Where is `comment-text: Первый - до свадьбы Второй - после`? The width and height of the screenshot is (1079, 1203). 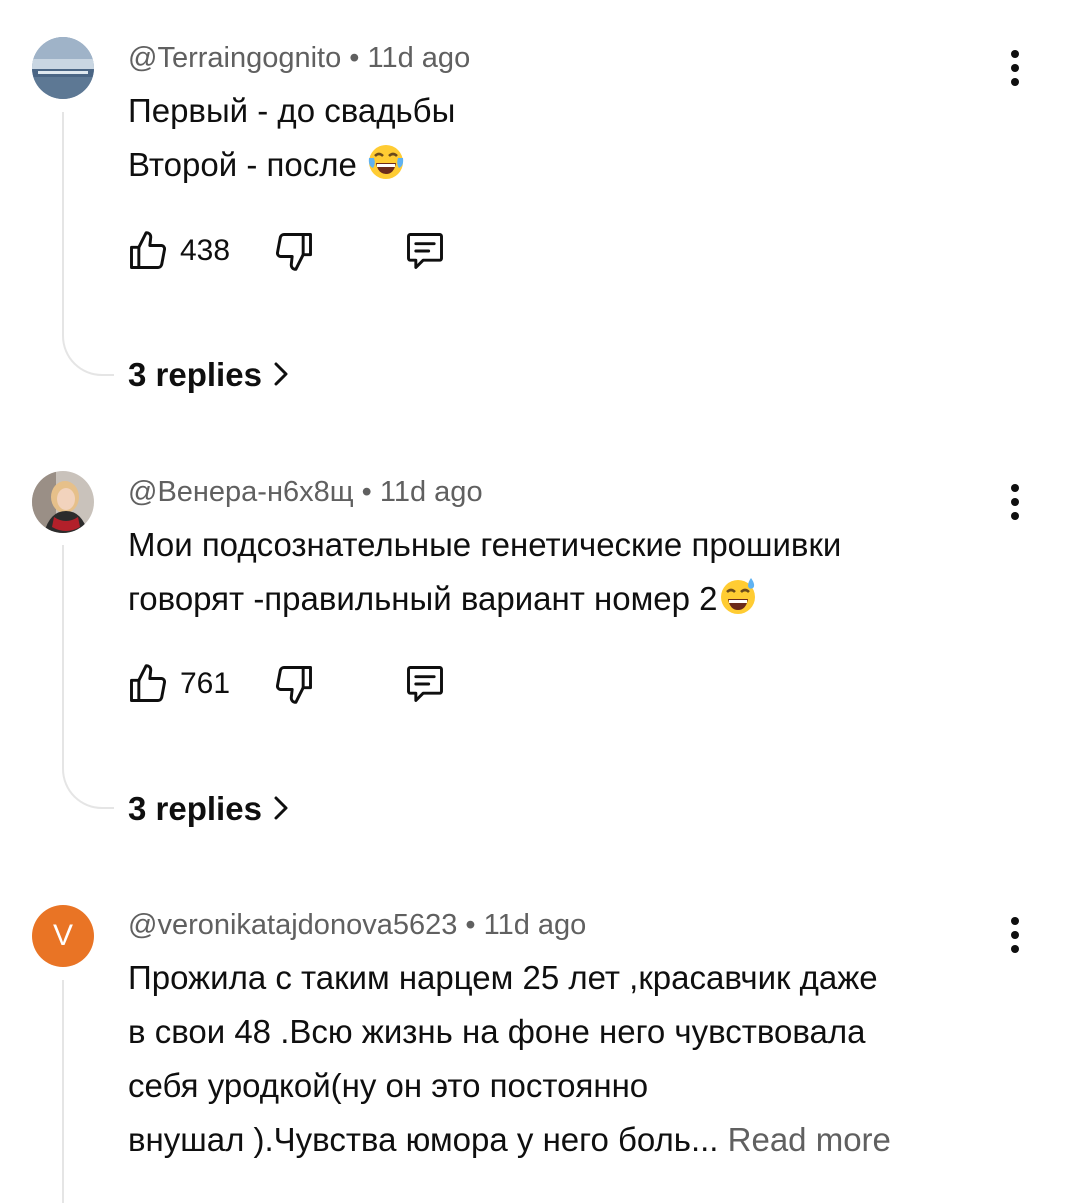 comment-text: Первый - до свадьбы Второй - после is located at coordinates (292, 137).